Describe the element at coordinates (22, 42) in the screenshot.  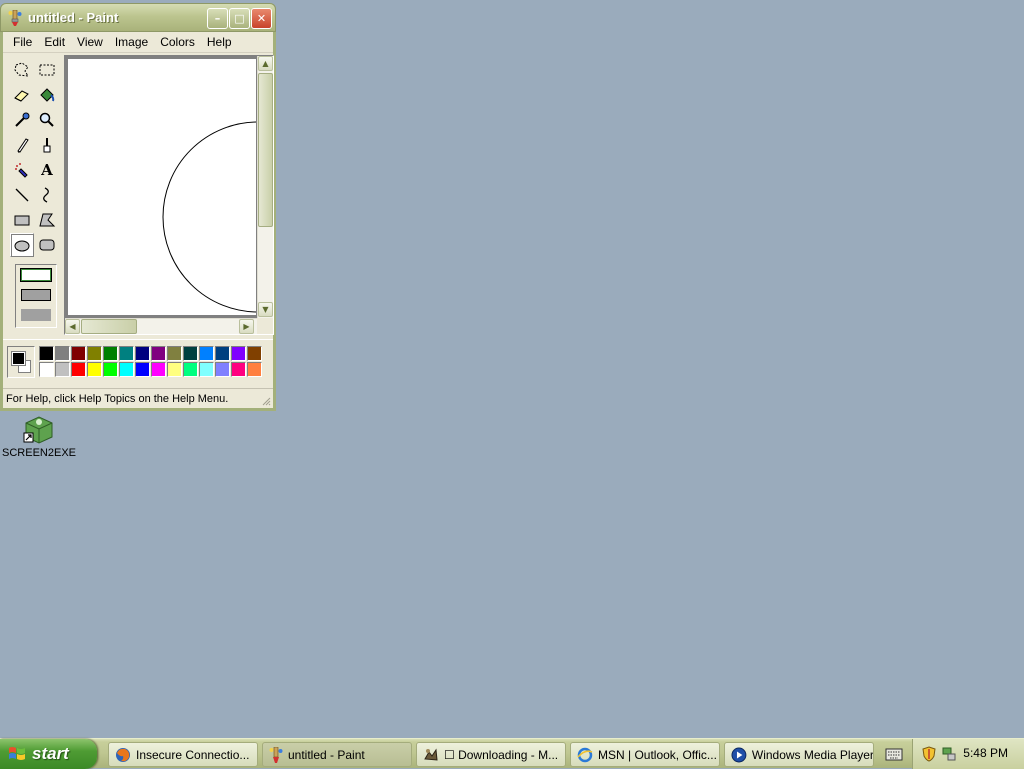
I see `menu-file: File` at that location.